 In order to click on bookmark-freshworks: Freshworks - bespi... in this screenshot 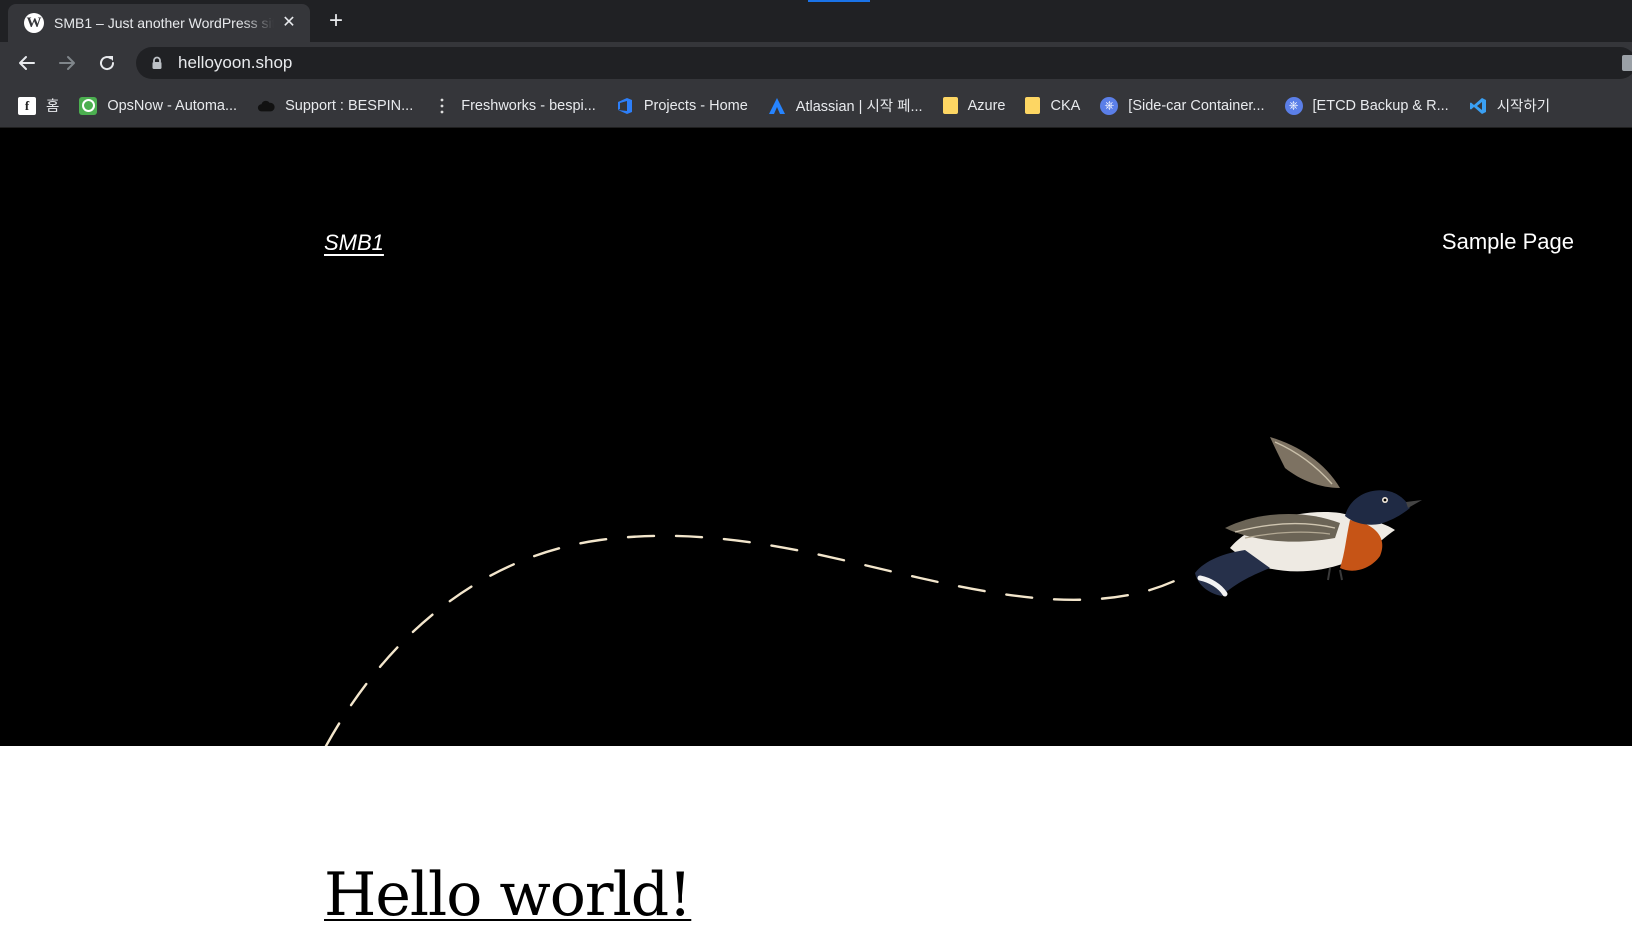, I will do `click(514, 106)`.